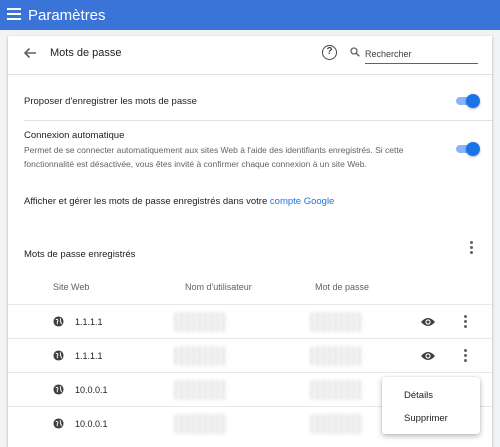 This screenshot has width=500, height=447. I want to click on auto-signin-label: Connexion automatique, so click(74, 135).